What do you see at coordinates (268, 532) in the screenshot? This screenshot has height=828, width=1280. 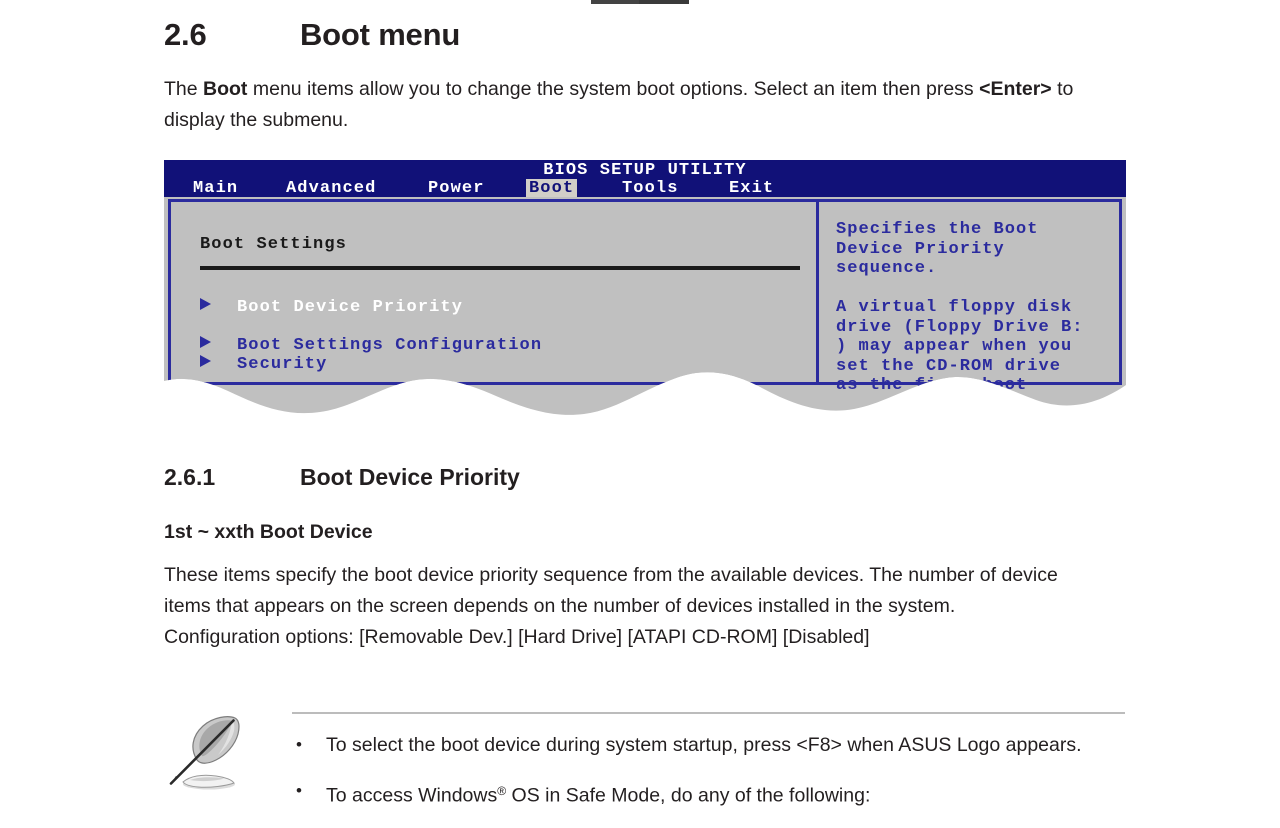 I see `item-heading: 1st ~ xxth Boot Device` at bounding box center [268, 532].